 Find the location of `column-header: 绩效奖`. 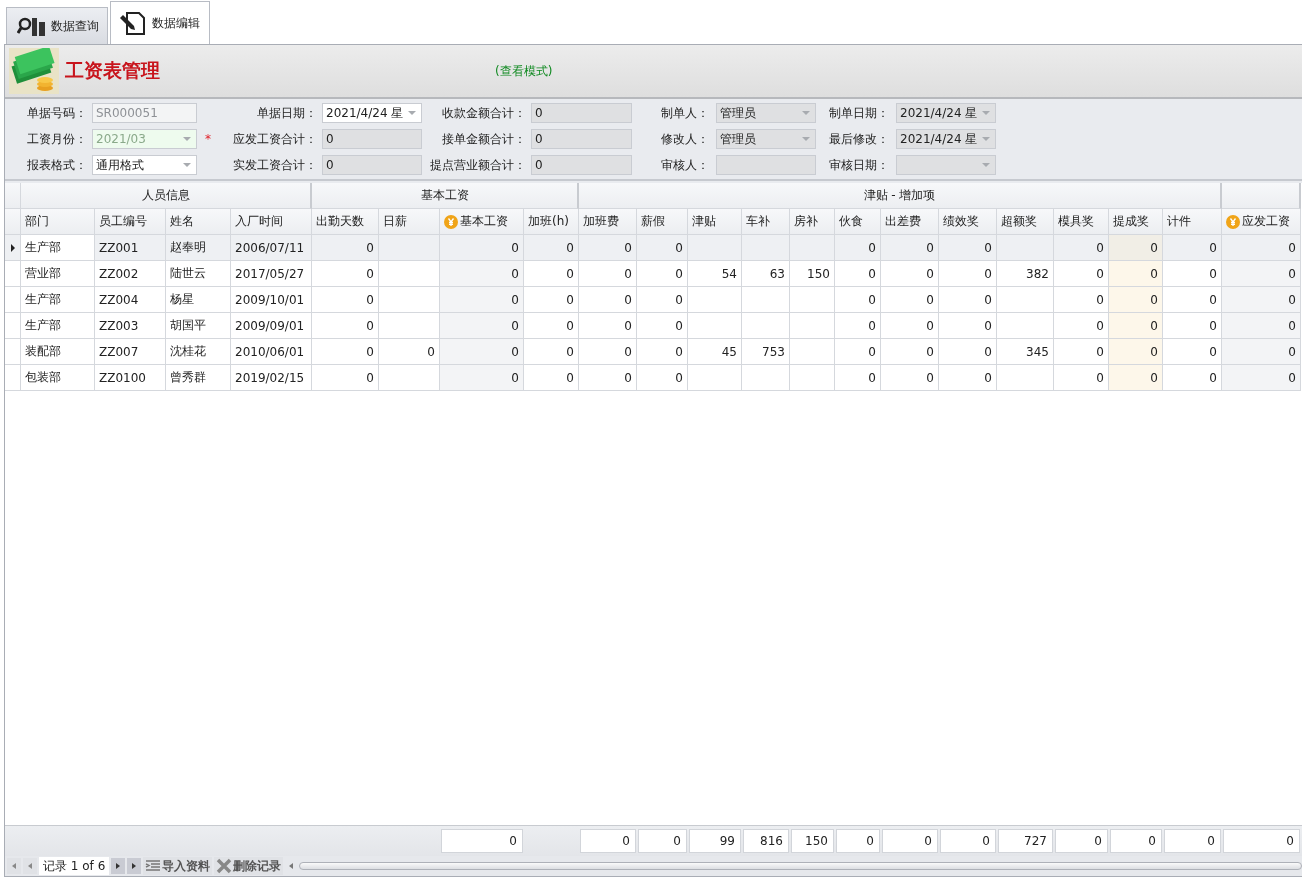

column-header: 绩效奖 is located at coordinates (968, 222).